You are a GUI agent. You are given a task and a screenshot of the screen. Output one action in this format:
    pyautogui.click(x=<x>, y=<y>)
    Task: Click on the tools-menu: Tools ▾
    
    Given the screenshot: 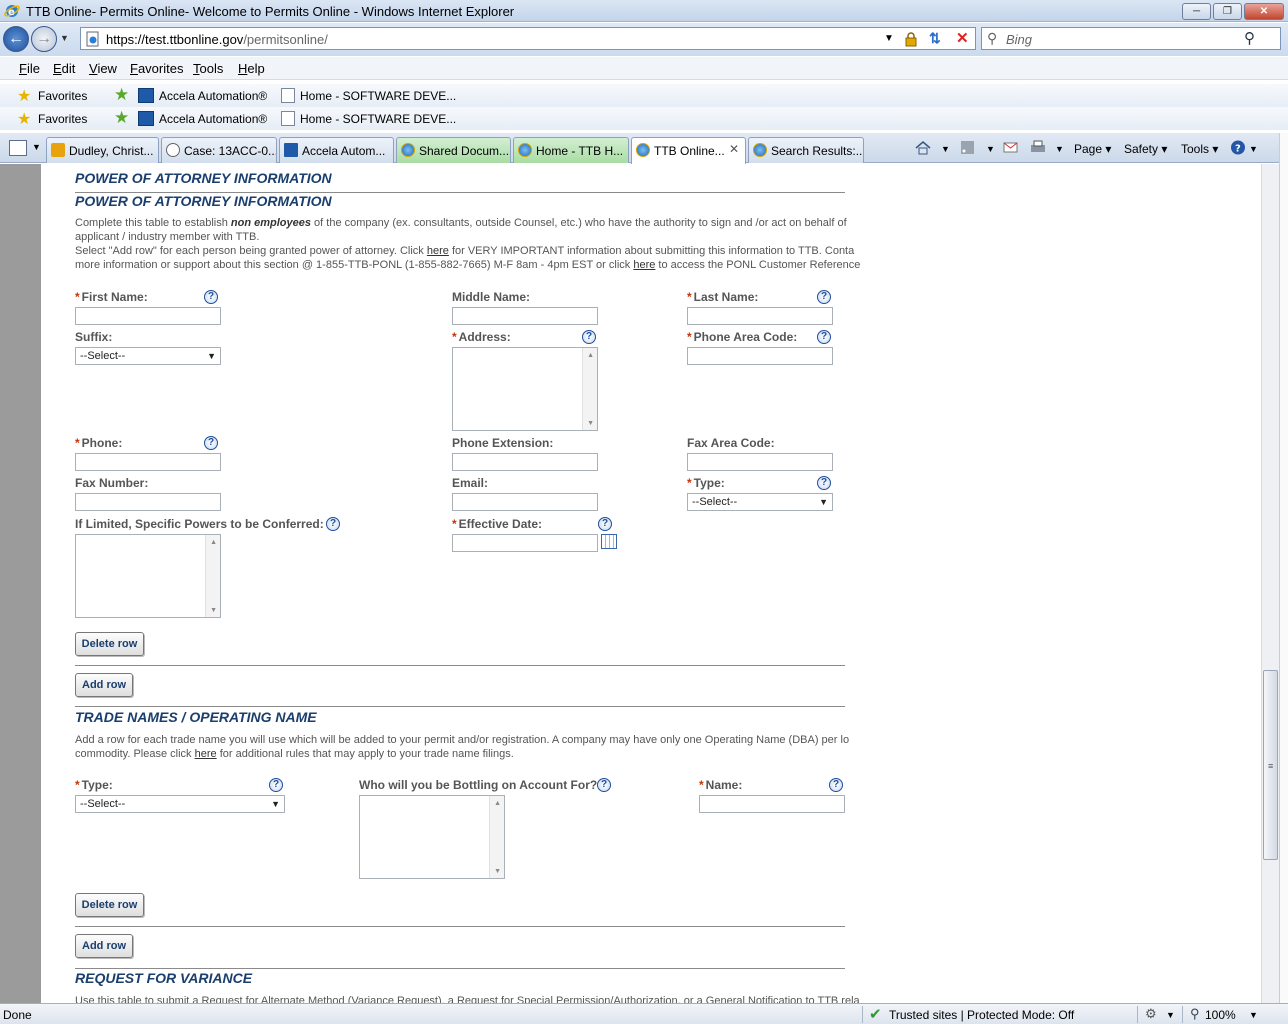 What is the action you would take?
    pyautogui.click(x=1199, y=149)
    